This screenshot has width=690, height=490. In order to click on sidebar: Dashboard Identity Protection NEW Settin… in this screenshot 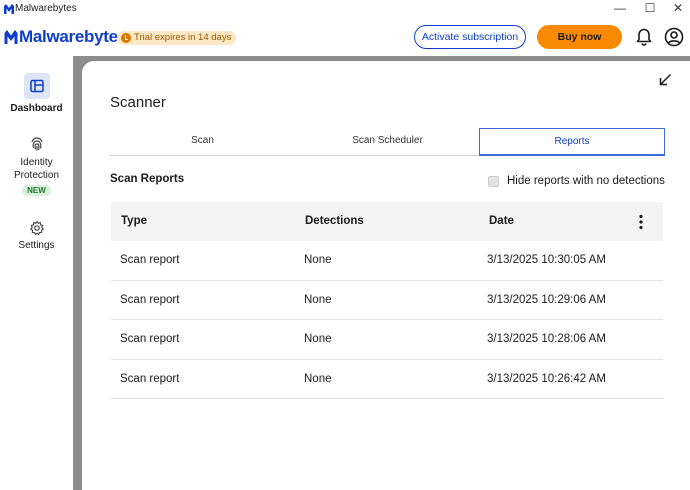, I will do `click(36, 273)`.